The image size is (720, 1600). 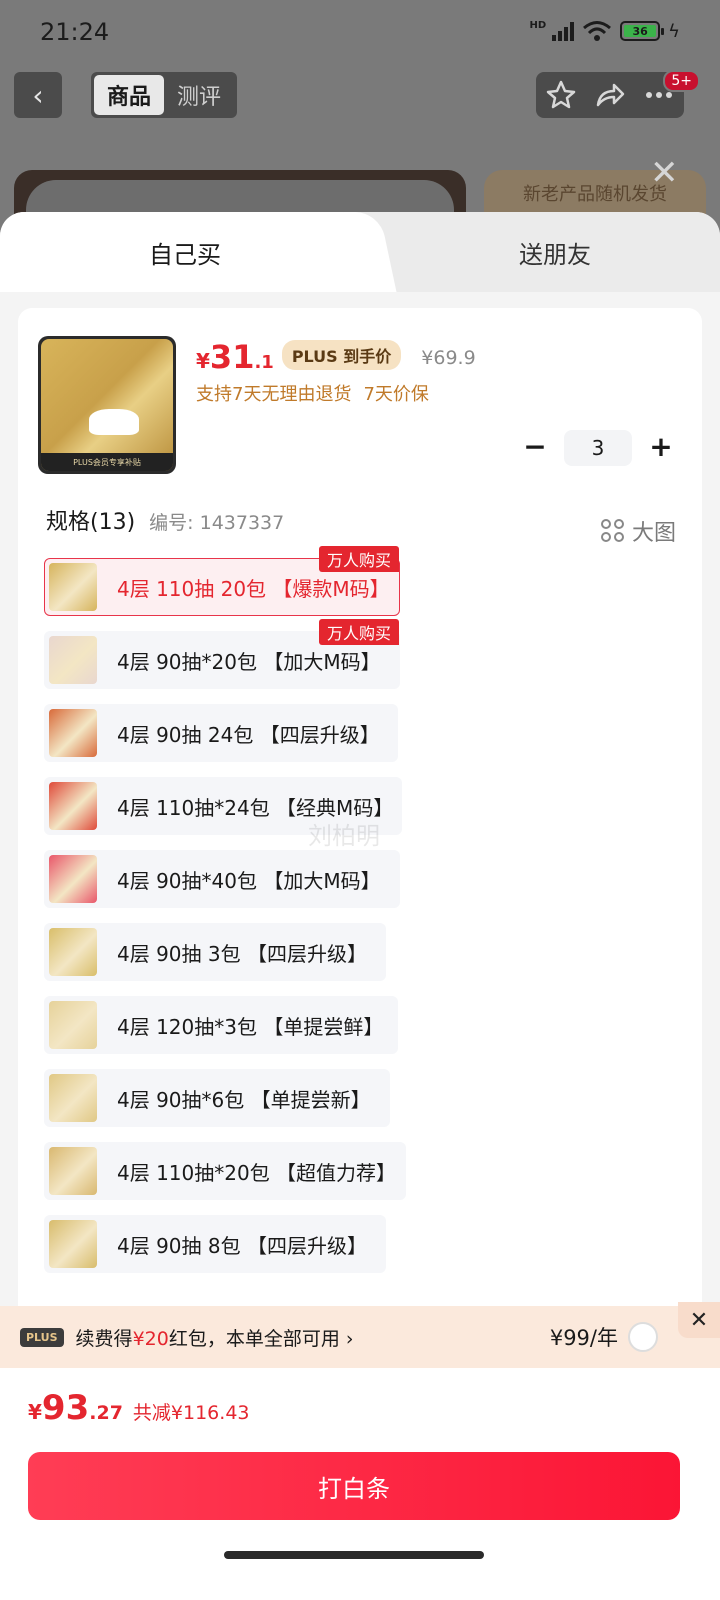 I want to click on spec-option-label: 4层 120抽*3包 【单提尝鲜】, so click(x=250, y=1026).